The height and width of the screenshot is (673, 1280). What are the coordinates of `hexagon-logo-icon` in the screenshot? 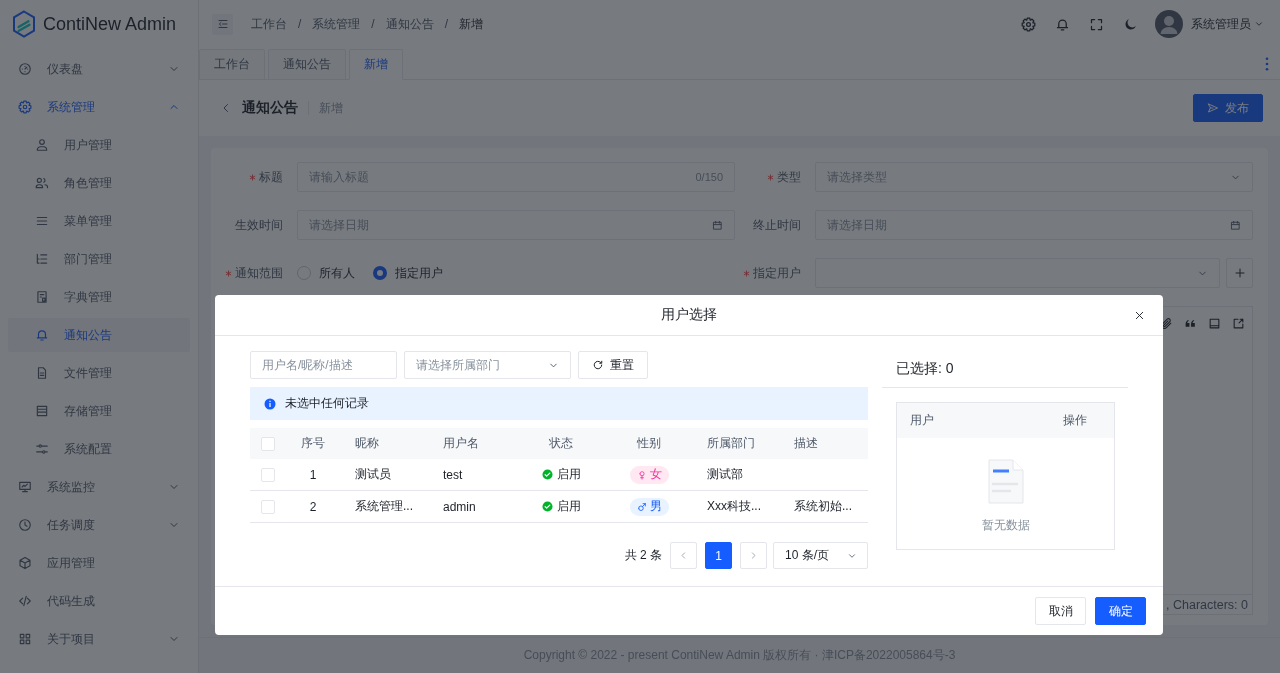 It's located at (24, 24).